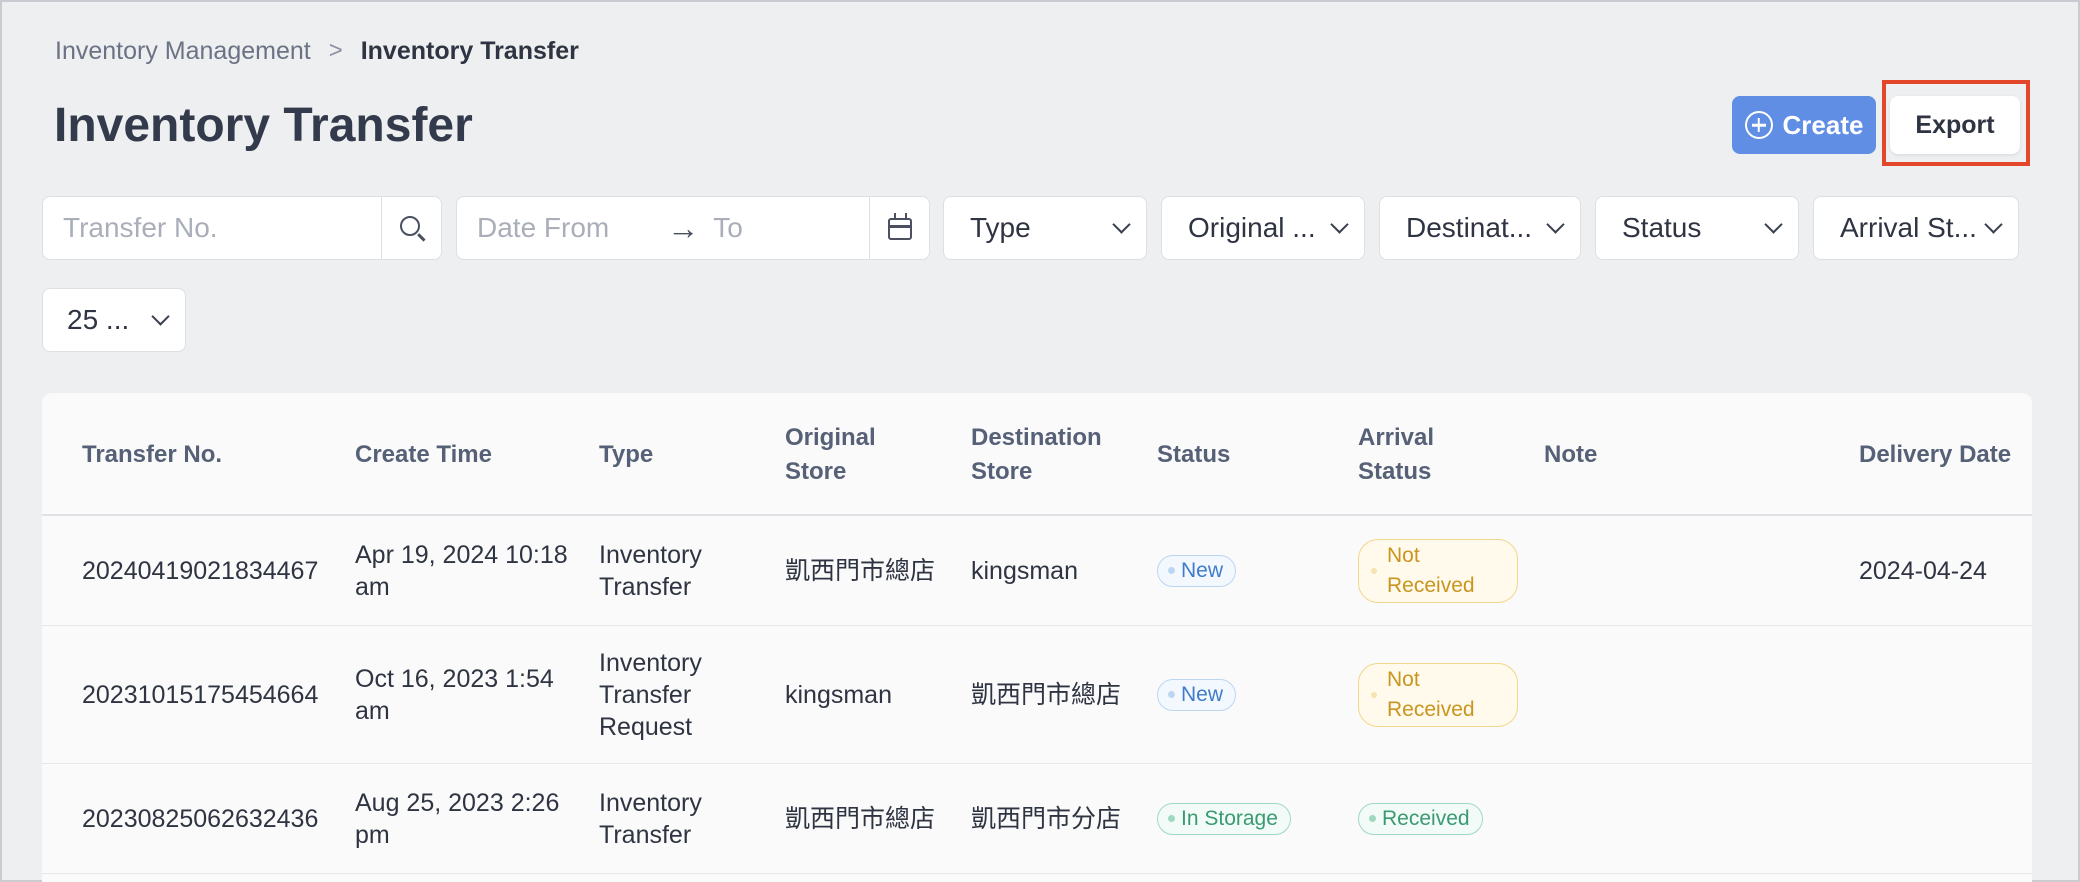 This screenshot has width=2080, height=882. What do you see at coordinates (465, 454) in the screenshot?
I see `header-create-time: Create Time` at bounding box center [465, 454].